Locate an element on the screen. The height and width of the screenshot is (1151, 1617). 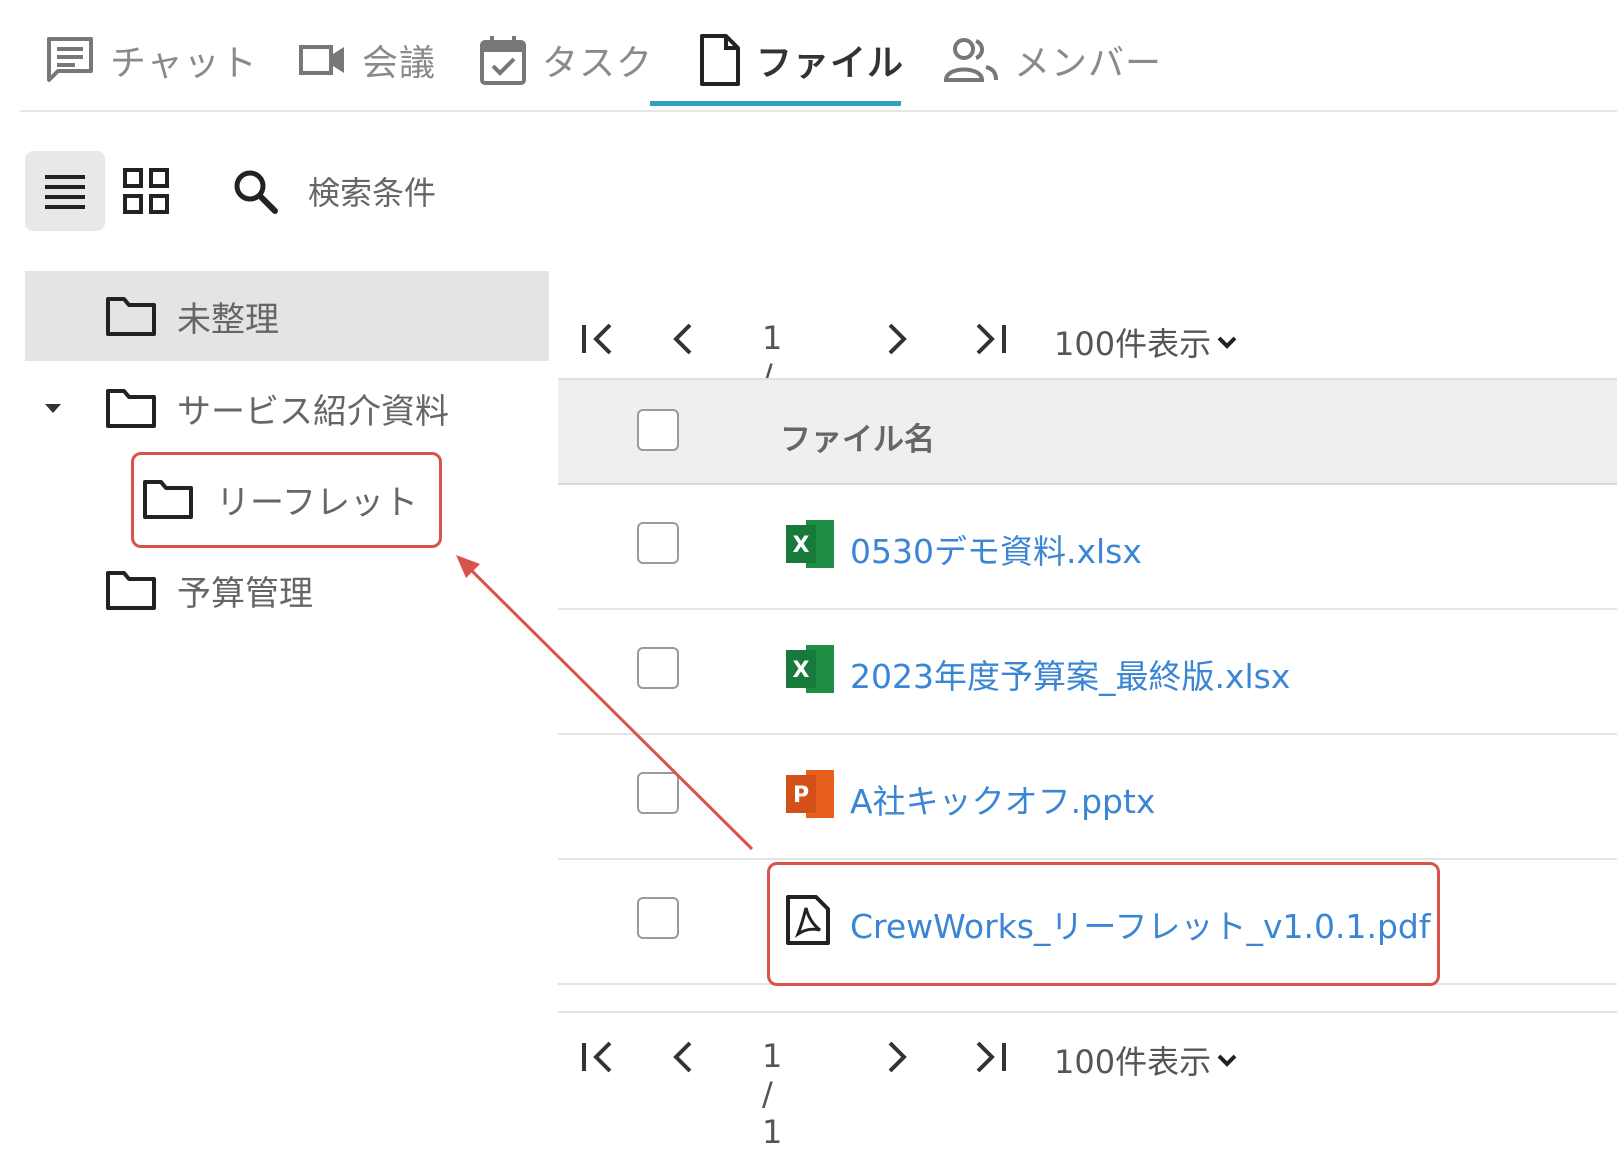
per-page-select: 100件表示 is located at coordinates (1146, 1060).